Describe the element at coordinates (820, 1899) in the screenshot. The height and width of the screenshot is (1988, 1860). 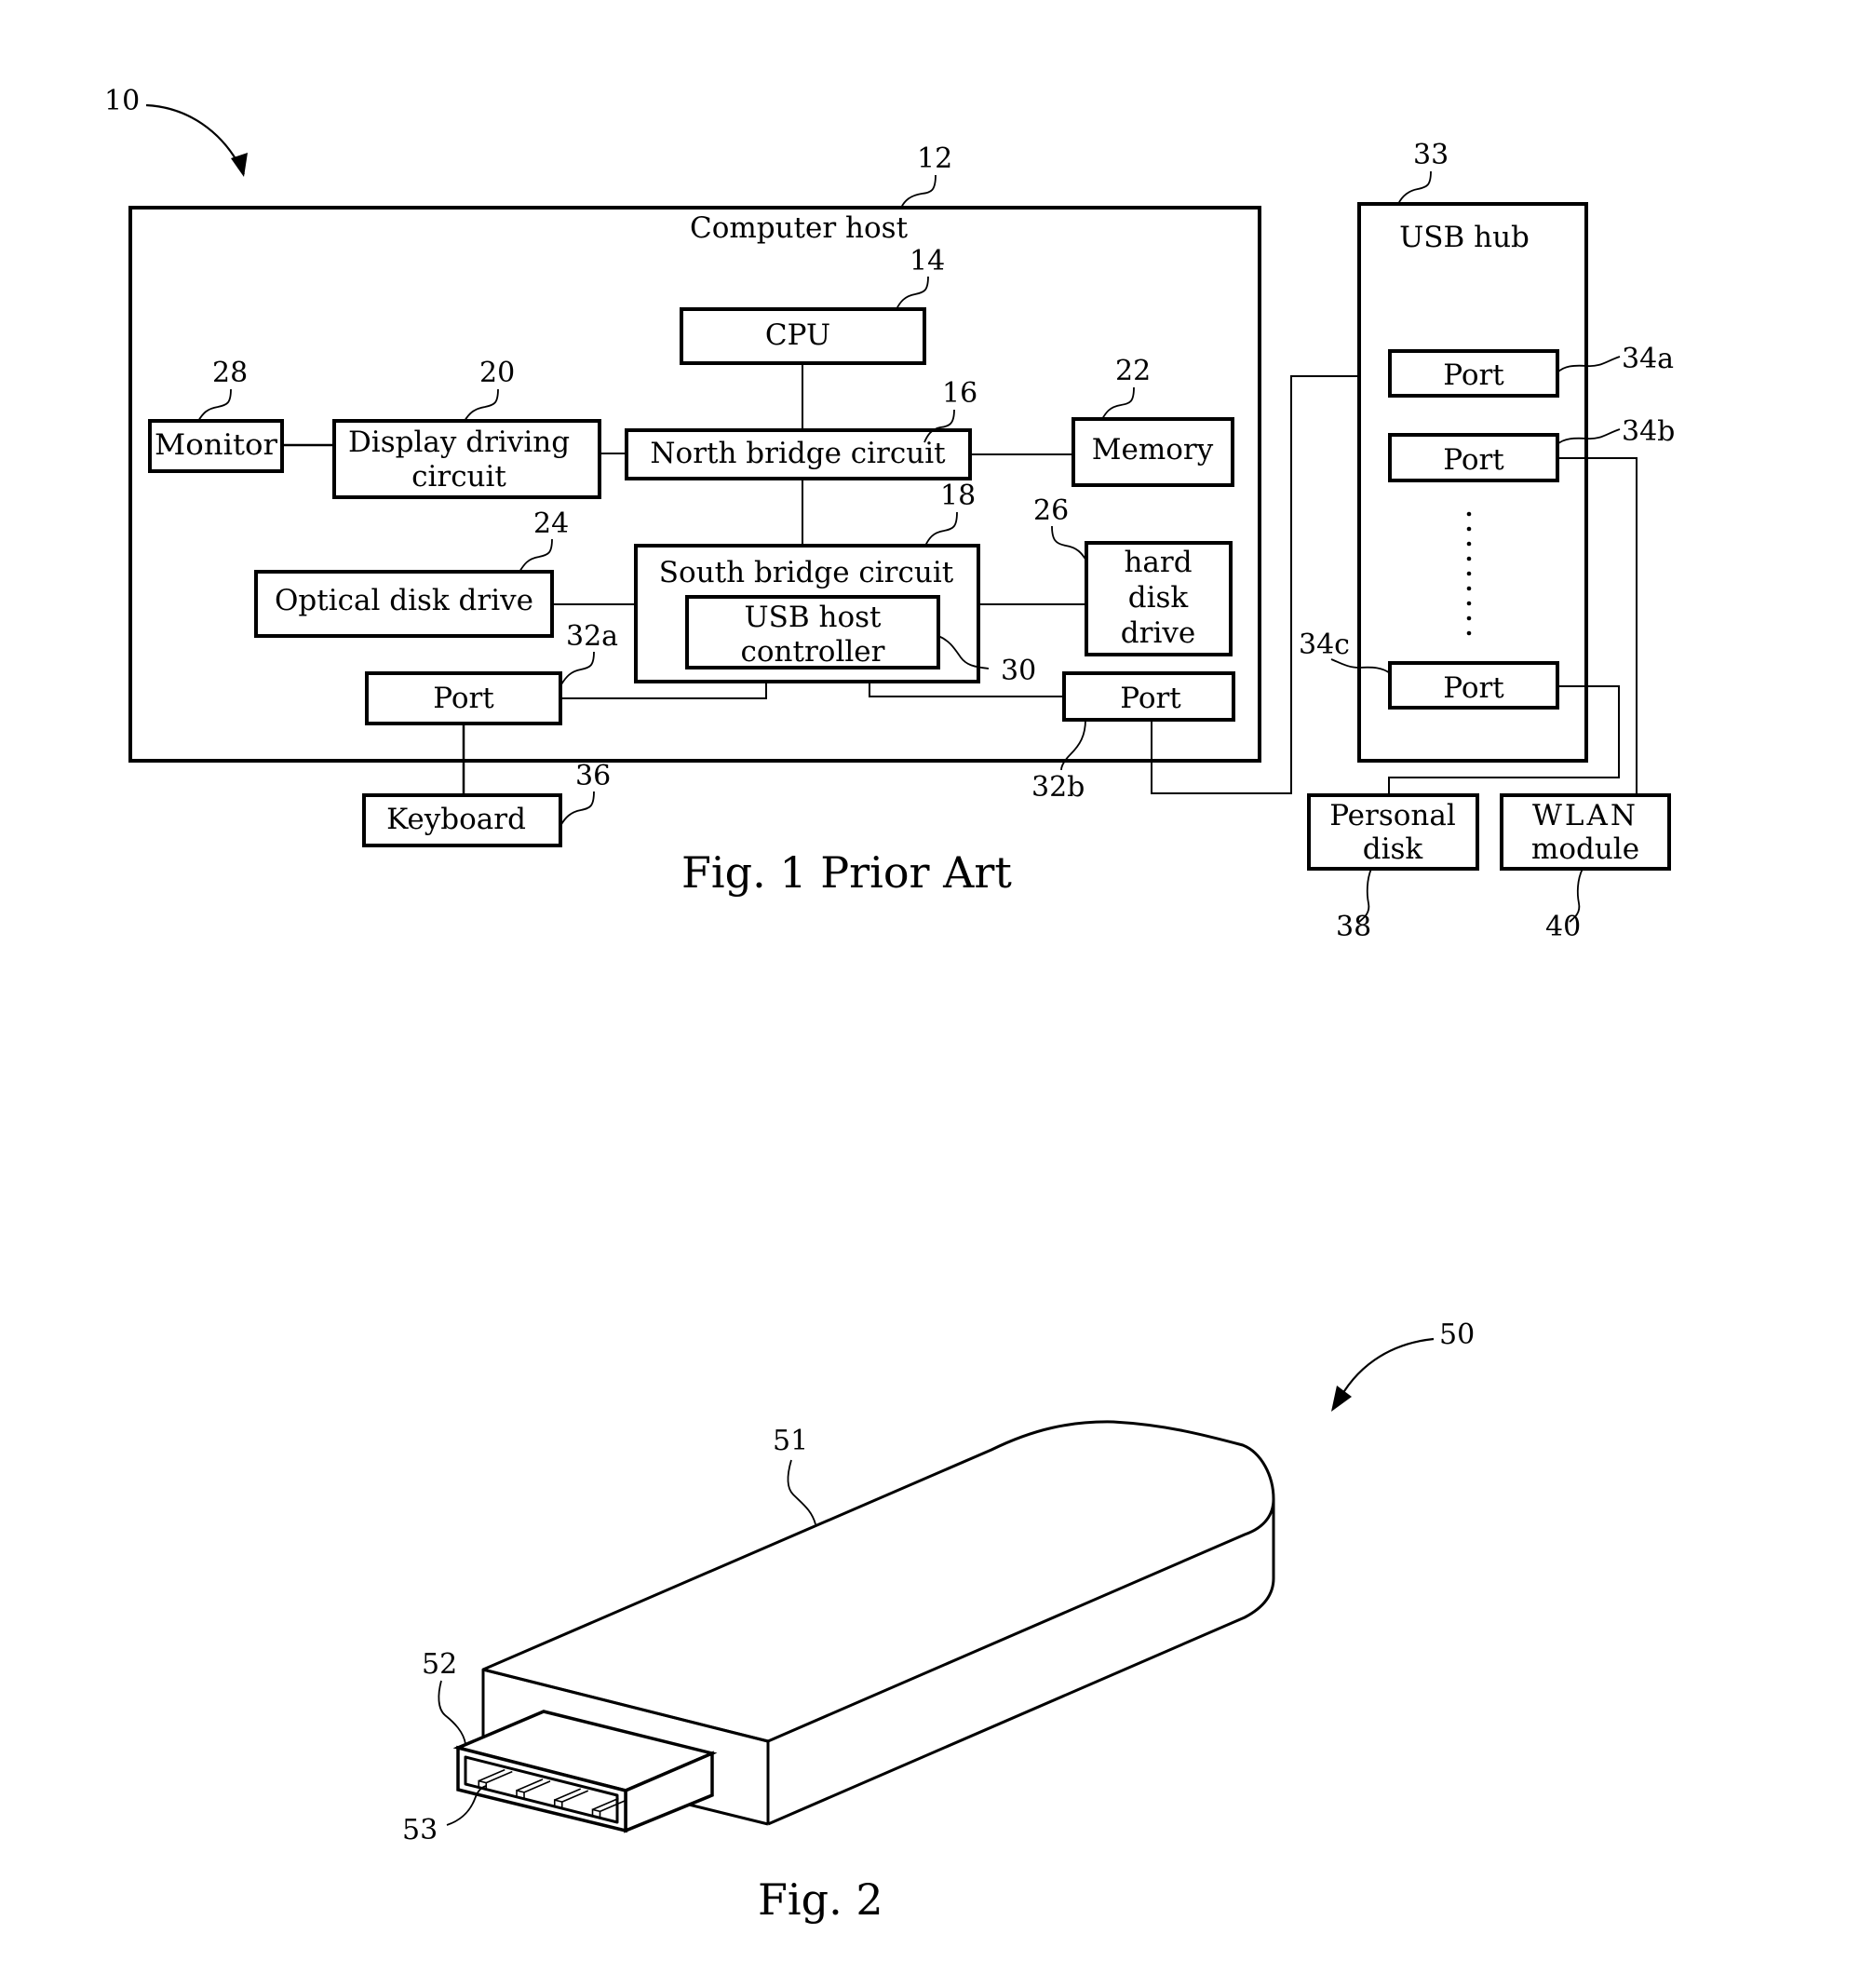
I see `figure-2-caption: Fig. 2` at that location.